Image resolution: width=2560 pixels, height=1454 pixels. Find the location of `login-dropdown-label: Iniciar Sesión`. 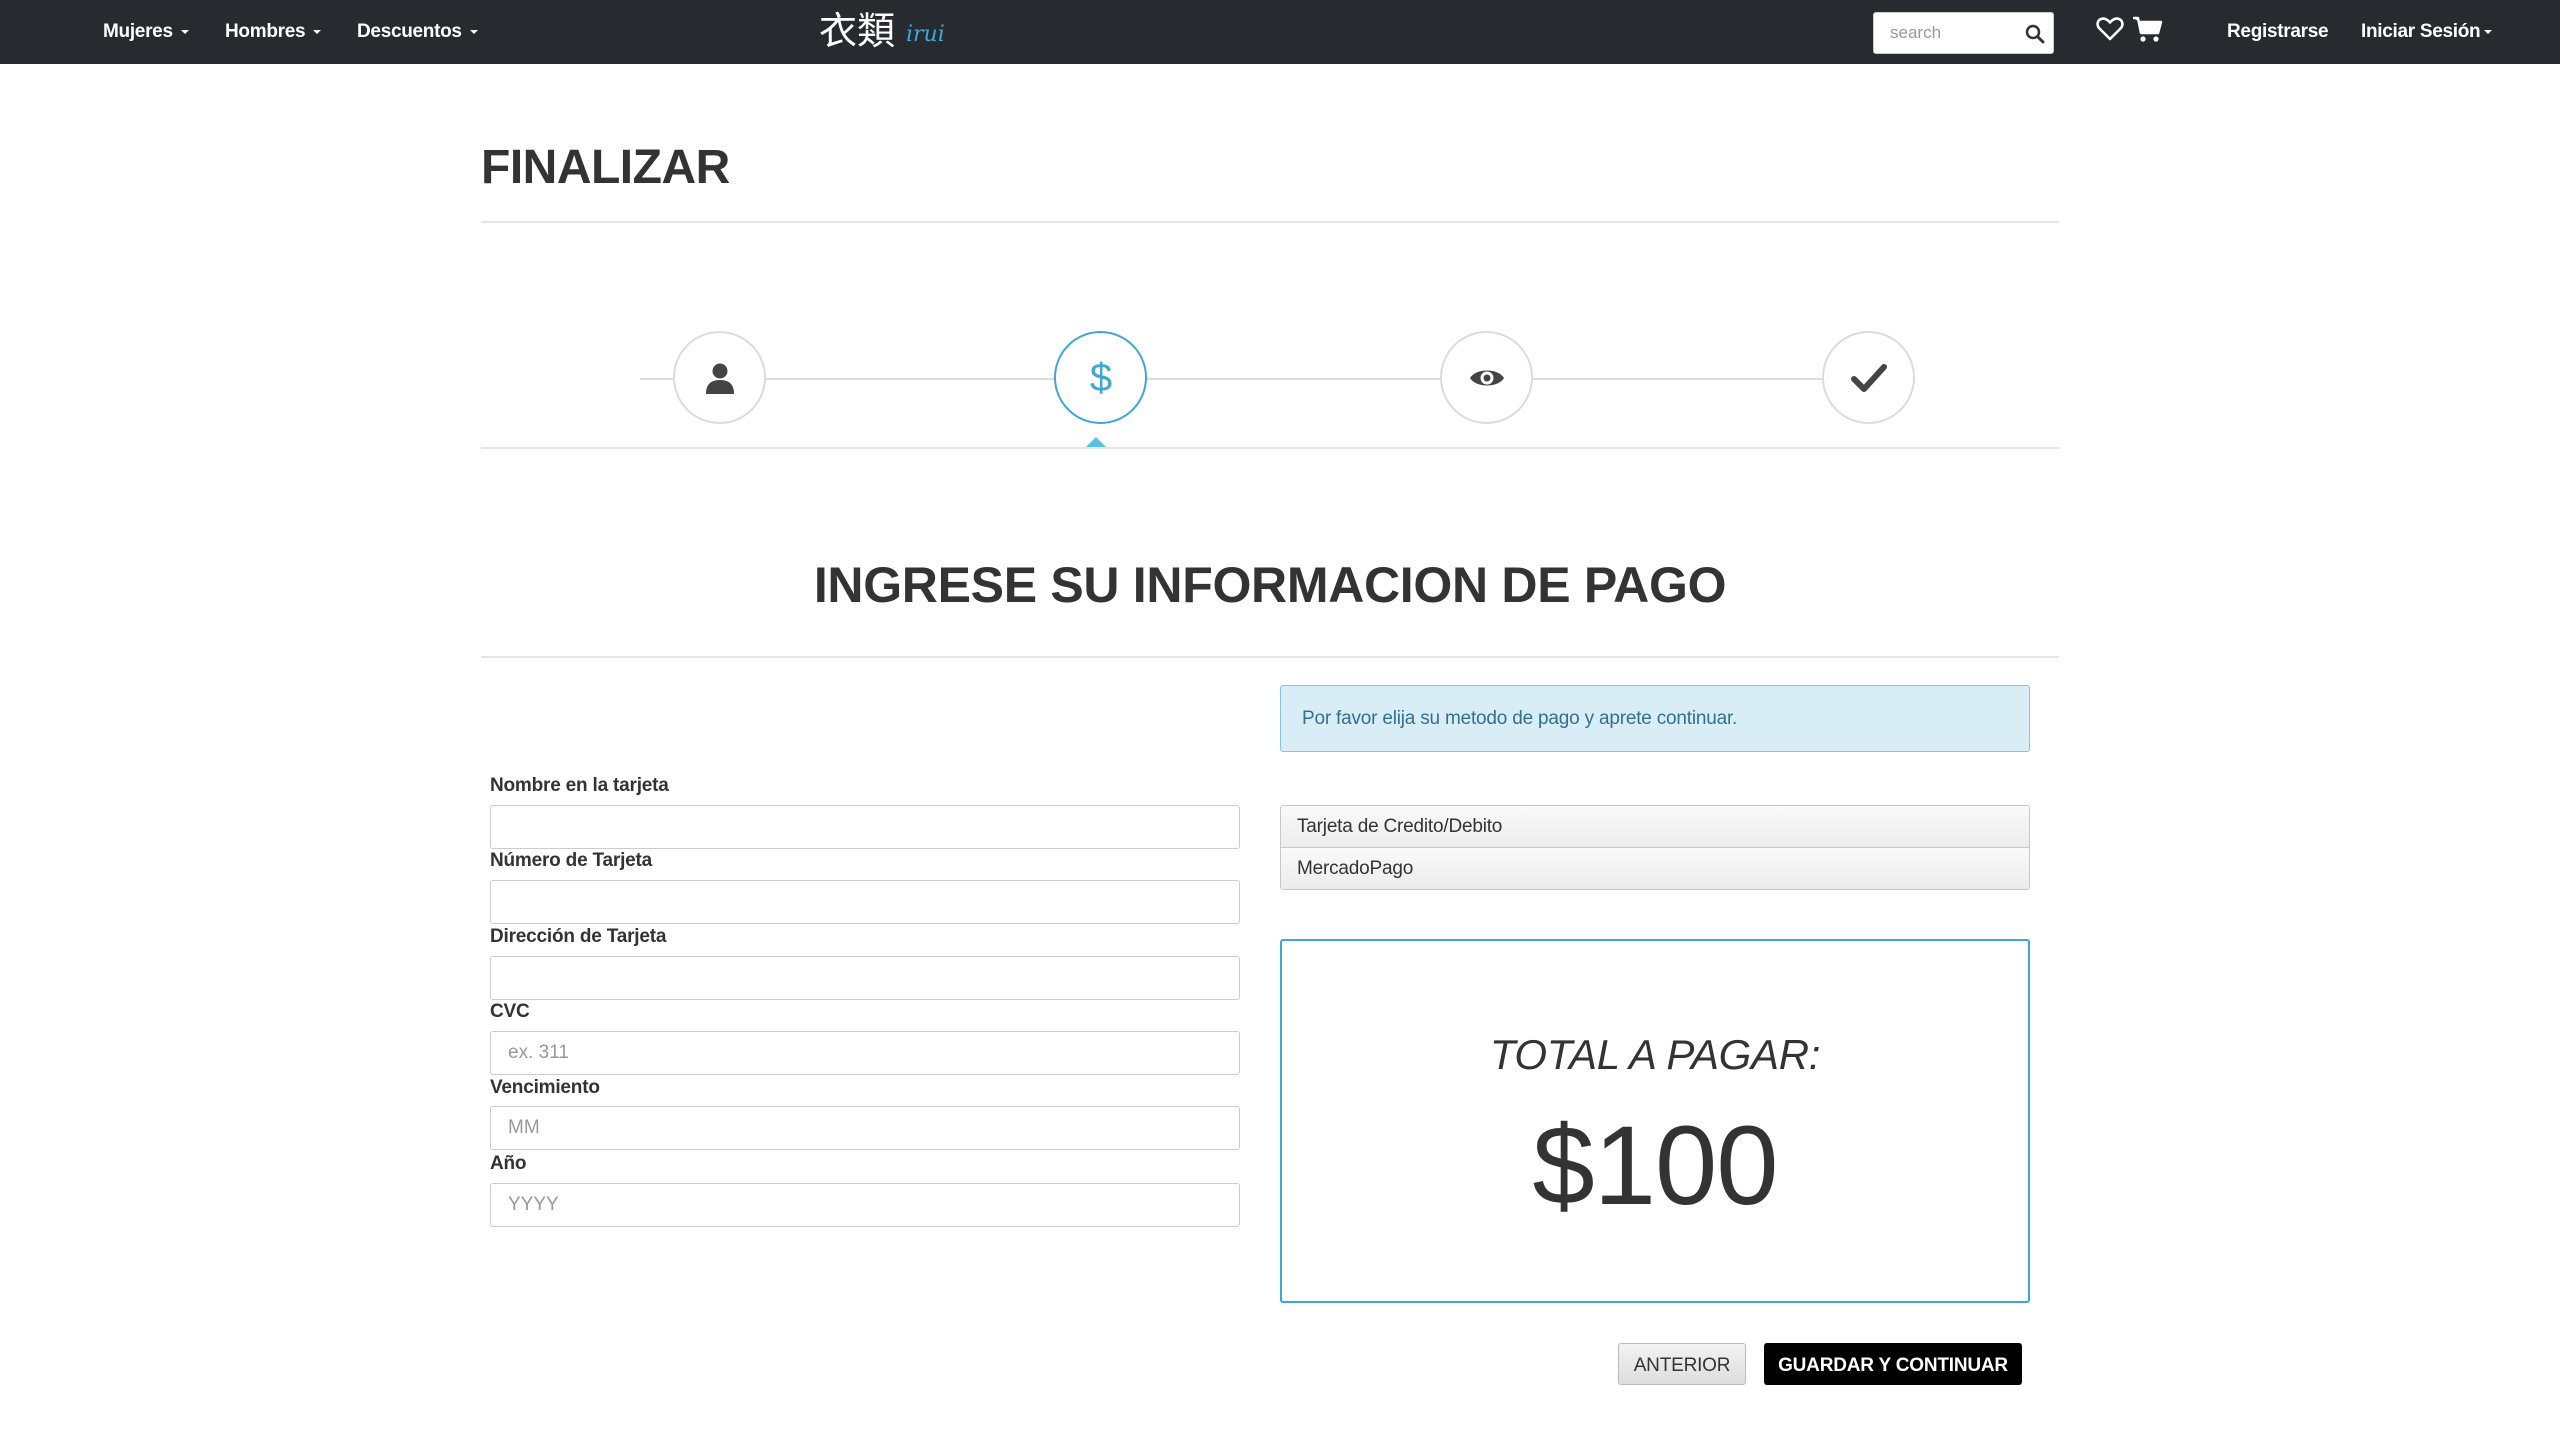

login-dropdown-label: Iniciar Sesión is located at coordinates (2421, 31).